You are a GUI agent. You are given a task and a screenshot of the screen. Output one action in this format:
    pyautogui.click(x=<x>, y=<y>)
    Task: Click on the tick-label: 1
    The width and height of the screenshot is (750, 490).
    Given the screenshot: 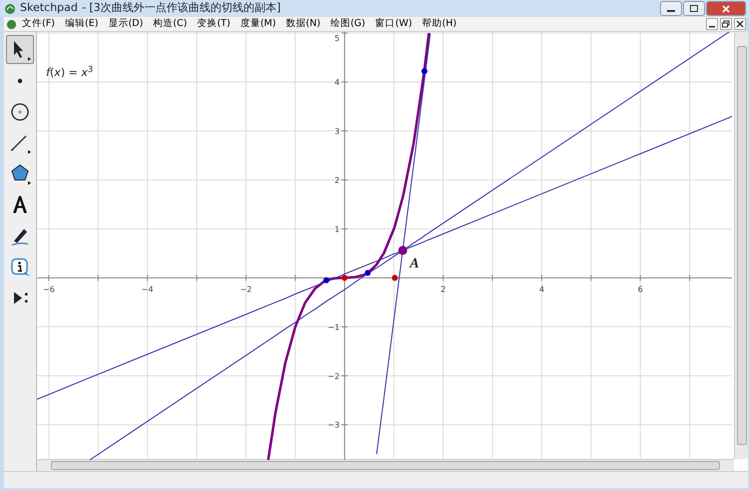 What is the action you would take?
    pyautogui.click(x=337, y=229)
    